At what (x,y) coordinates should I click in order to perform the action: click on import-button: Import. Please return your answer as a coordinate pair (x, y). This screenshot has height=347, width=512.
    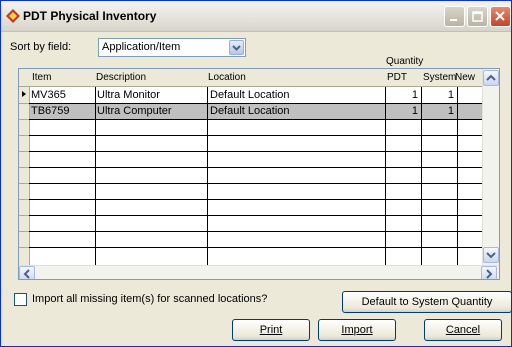
    Looking at the image, I should click on (357, 330).